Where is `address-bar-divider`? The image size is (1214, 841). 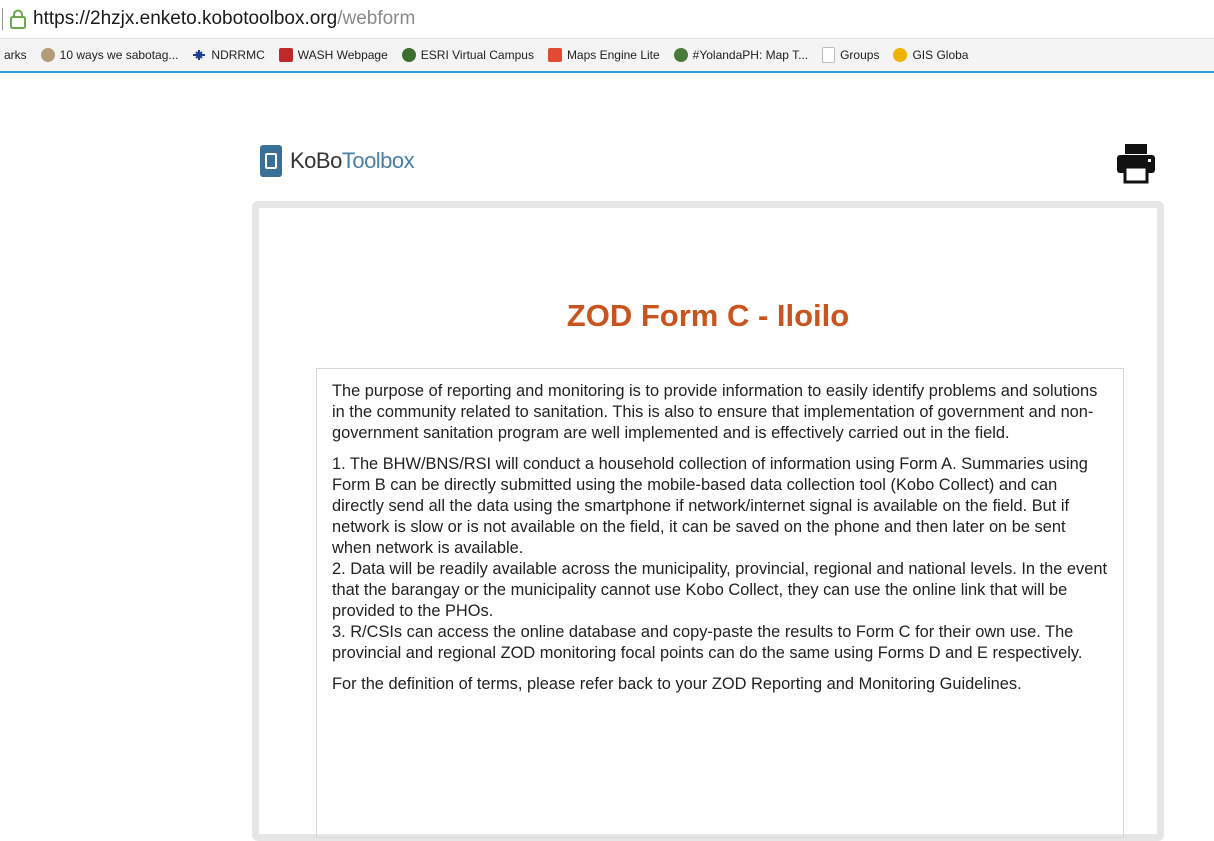
address-bar-divider is located at coordinates (2, 19).